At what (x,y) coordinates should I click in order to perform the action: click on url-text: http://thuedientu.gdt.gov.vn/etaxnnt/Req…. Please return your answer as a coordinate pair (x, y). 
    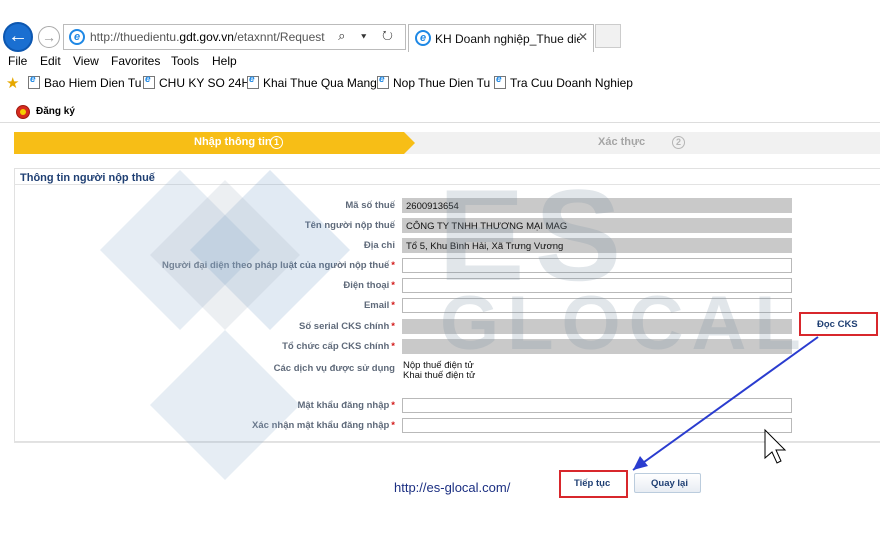
    Looking at the image, I should click on (207, 37).